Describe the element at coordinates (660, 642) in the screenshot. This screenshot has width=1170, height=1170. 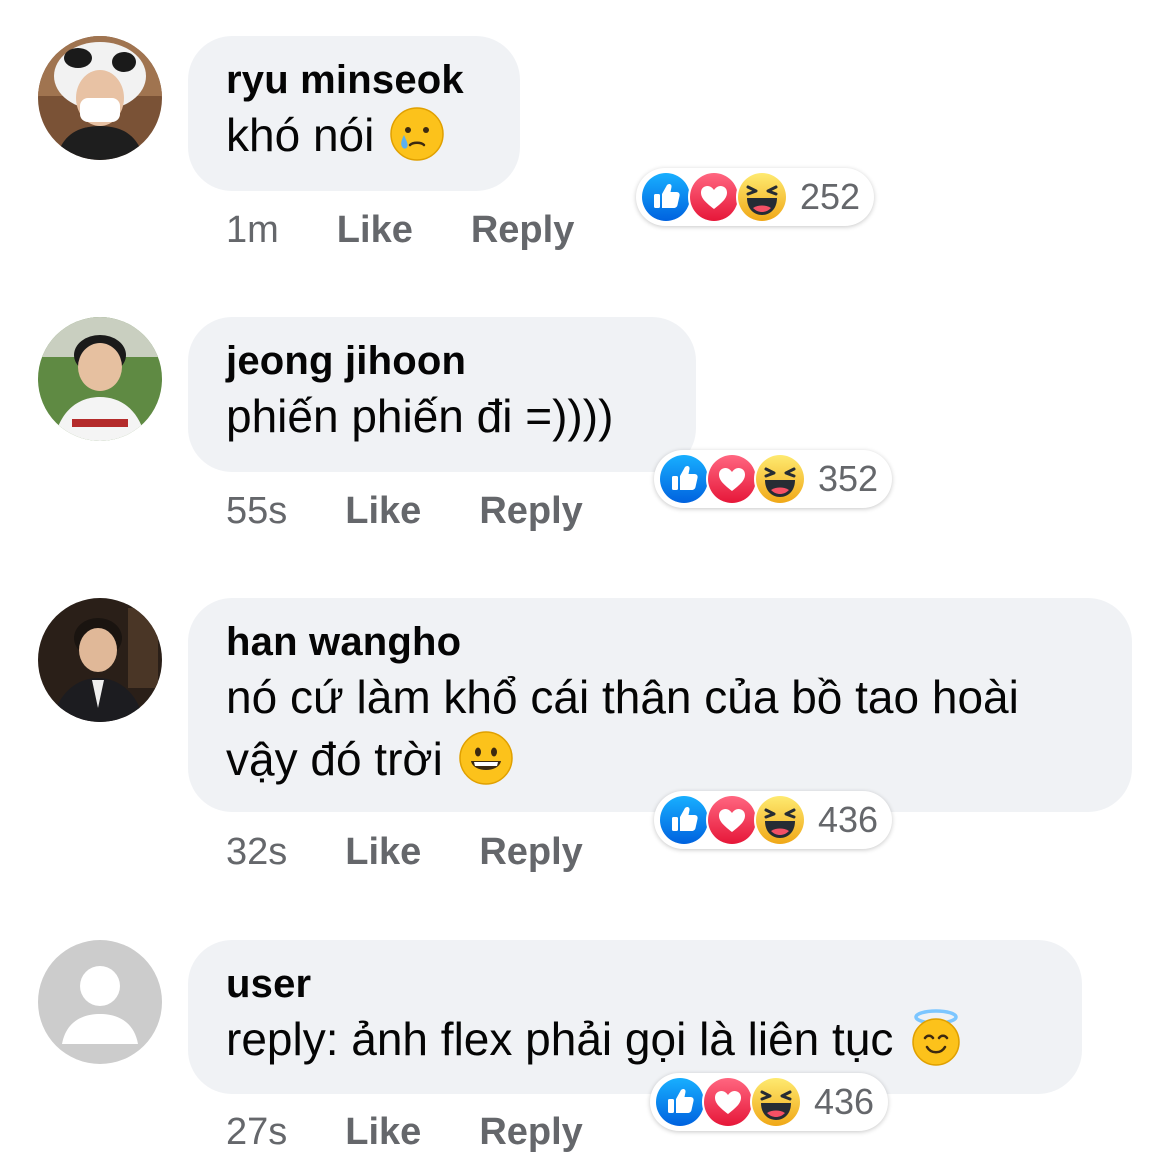
I see `comment-author: han wangho` at that location.